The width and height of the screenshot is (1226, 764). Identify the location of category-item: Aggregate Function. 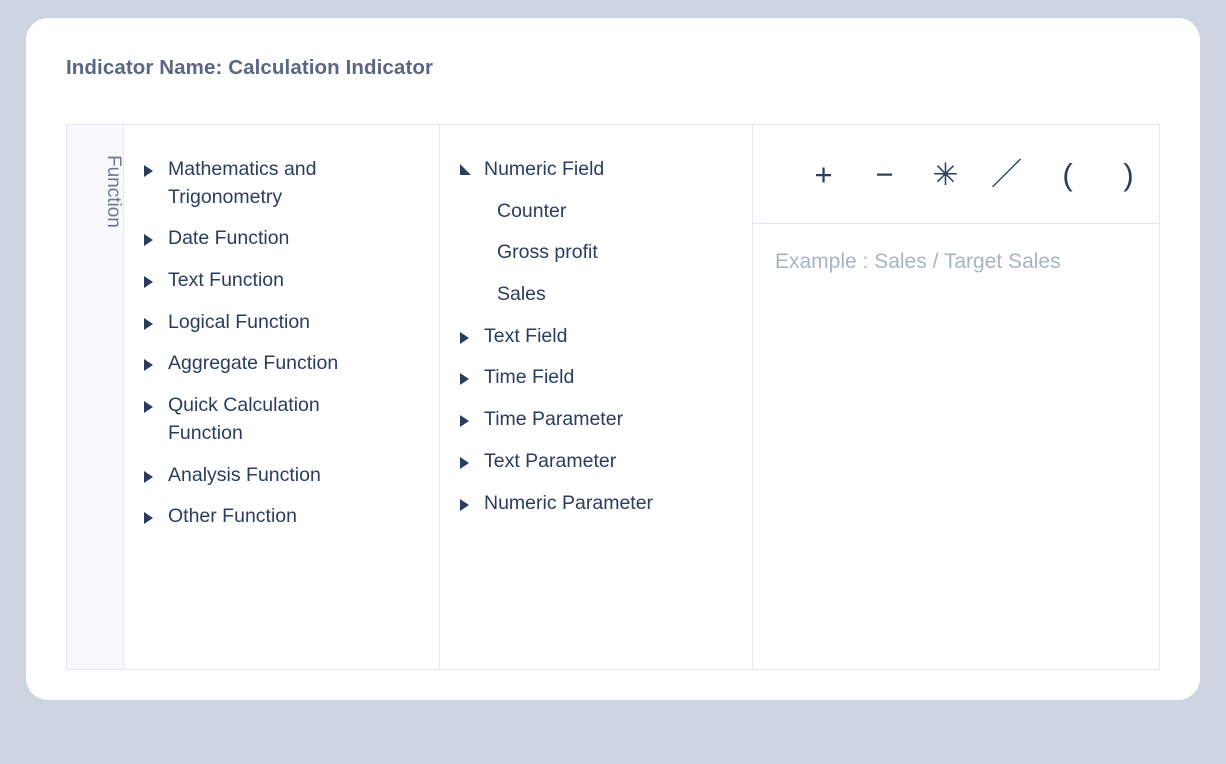
(281, 364).